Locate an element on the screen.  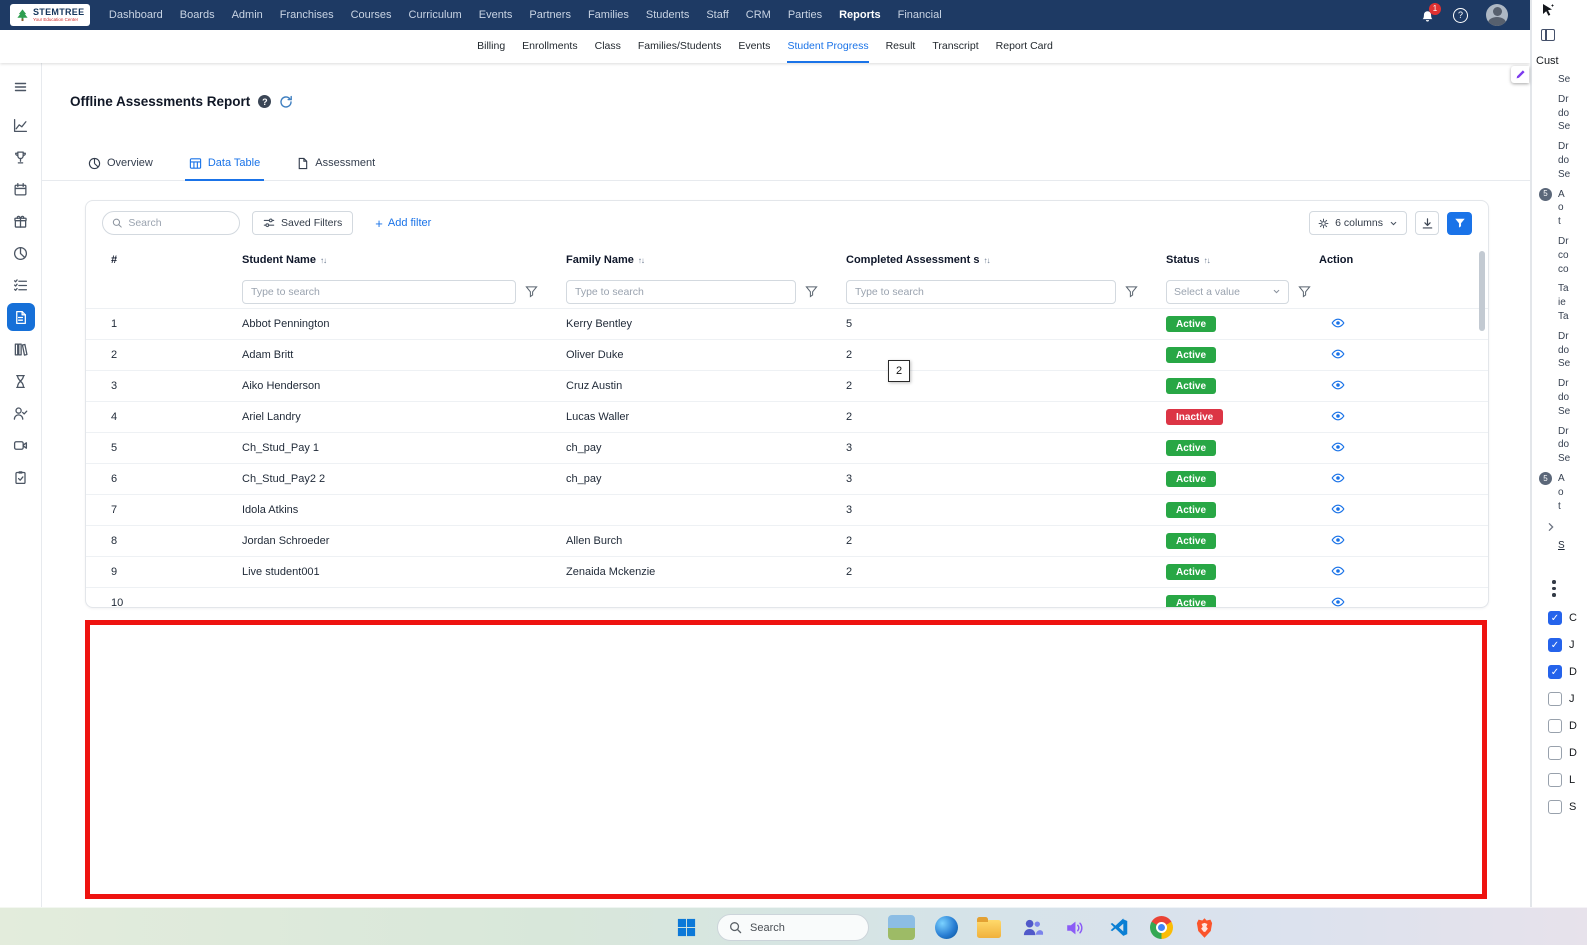
sidebar-item-library is located at coordinates (21, 349).